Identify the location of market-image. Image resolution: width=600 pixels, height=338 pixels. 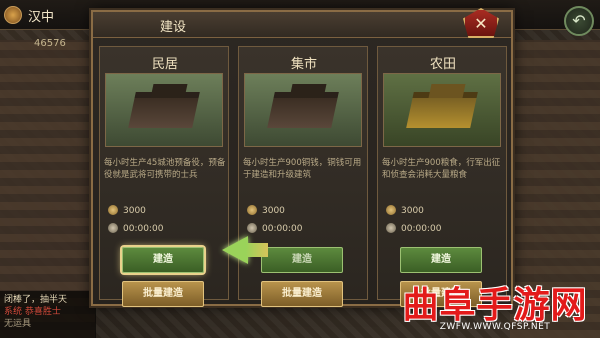
(303, 110).